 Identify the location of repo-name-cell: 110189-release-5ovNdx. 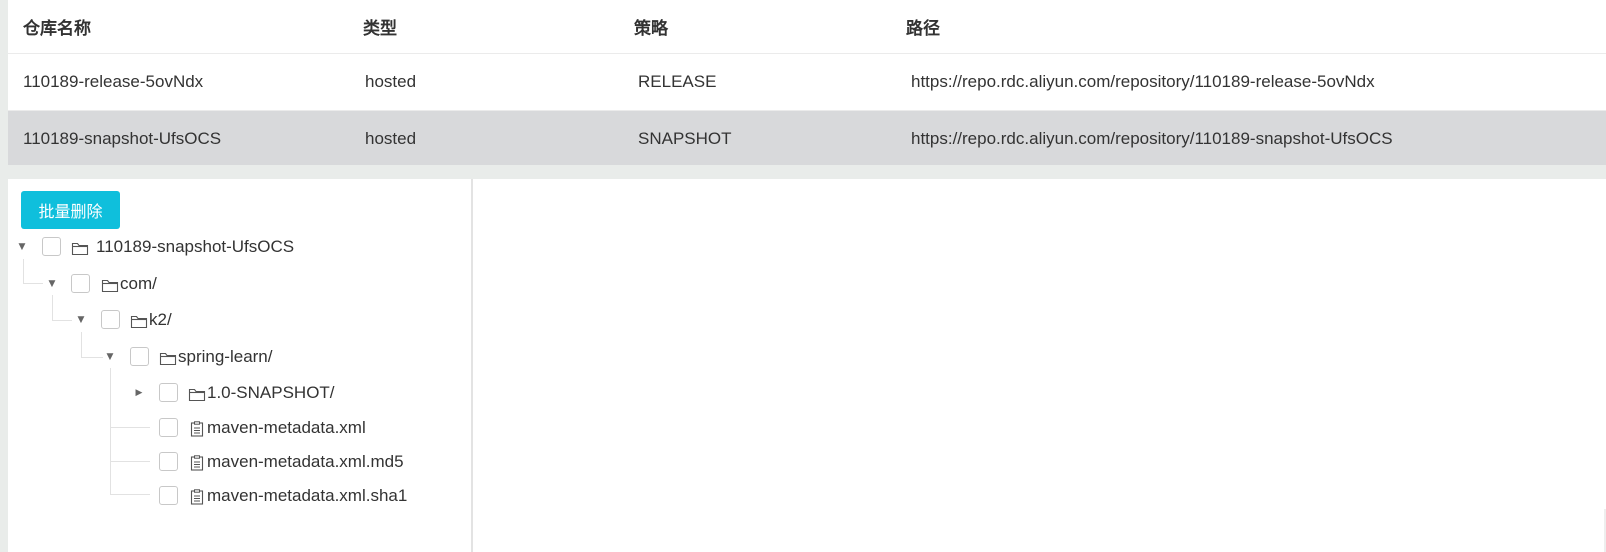
(113, 81).